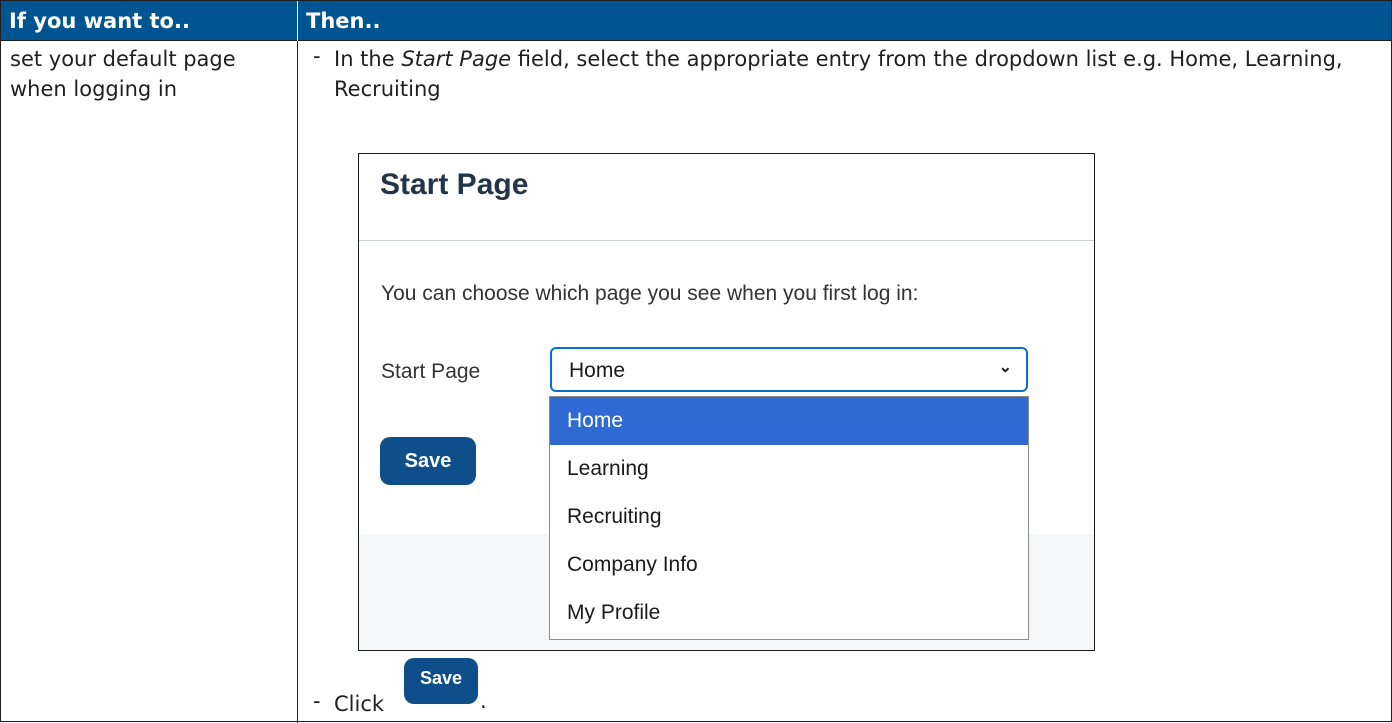 The image size is (1392, 723). I want to click on select-current-value: Home, so click(597, 370).